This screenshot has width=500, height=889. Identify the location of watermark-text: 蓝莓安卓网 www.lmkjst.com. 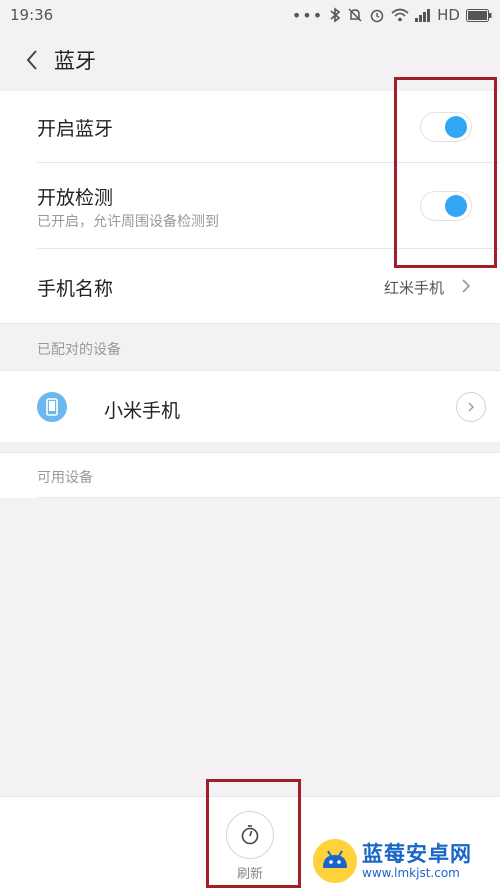
(417, 861).